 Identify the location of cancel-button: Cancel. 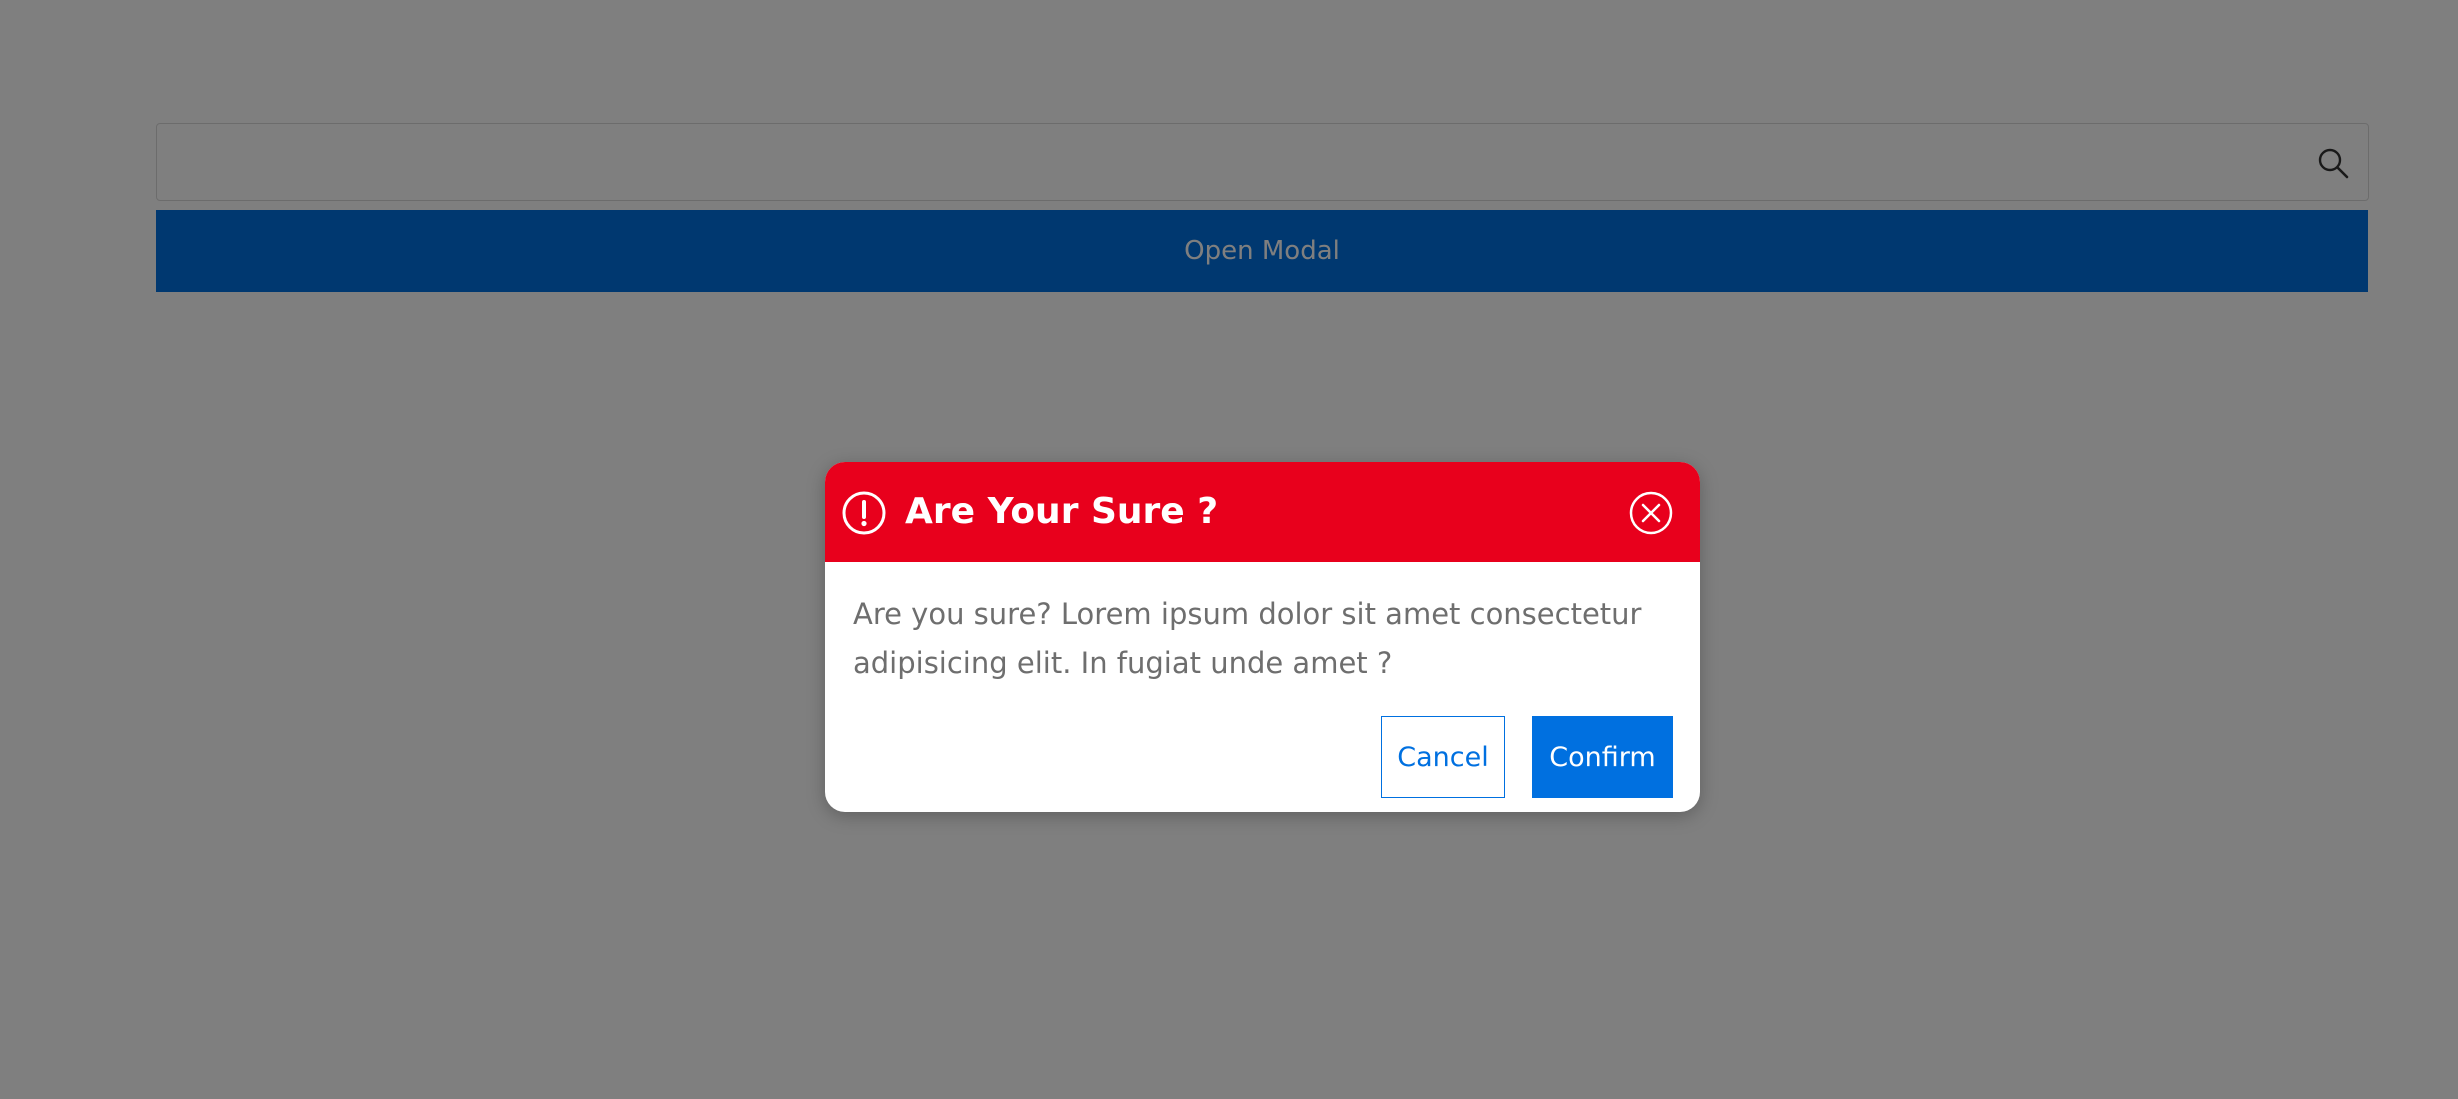
(1443, 757).